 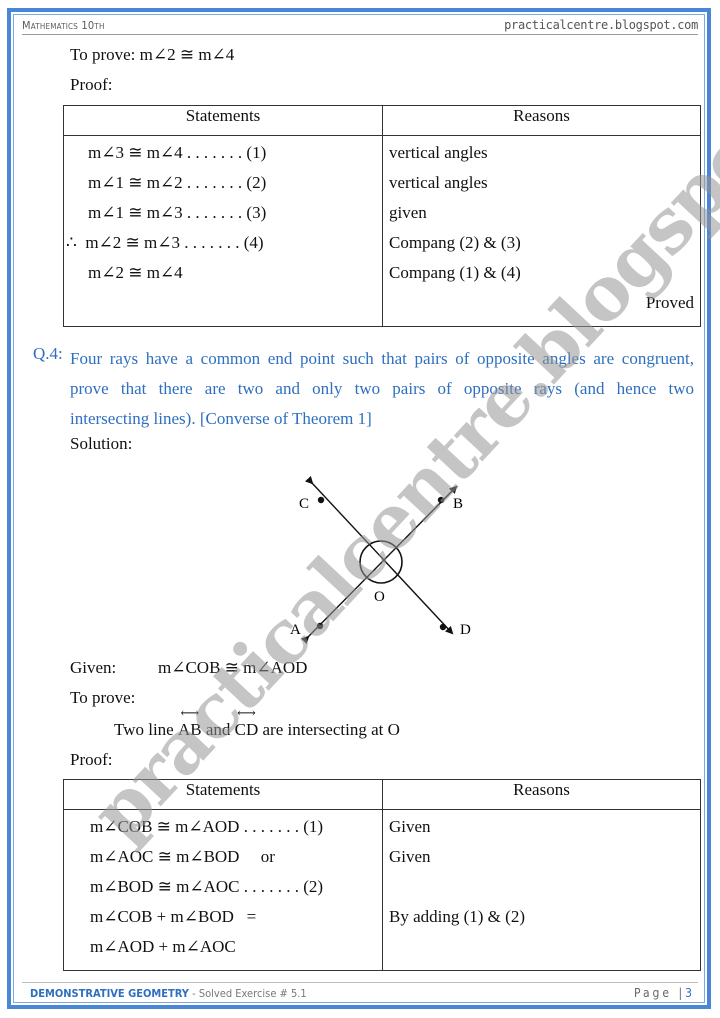 What do you see at coordinates (457, 916) in the screenshot?
I see `table2-reason: By adding (1) & (2)` at bounding box center [457, 916].